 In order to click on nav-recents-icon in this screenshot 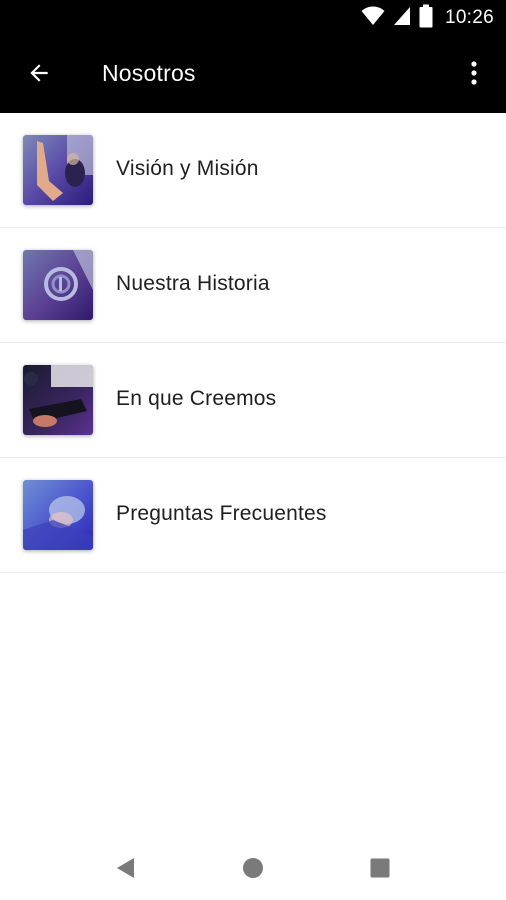, I will do `click(380, 870)`.